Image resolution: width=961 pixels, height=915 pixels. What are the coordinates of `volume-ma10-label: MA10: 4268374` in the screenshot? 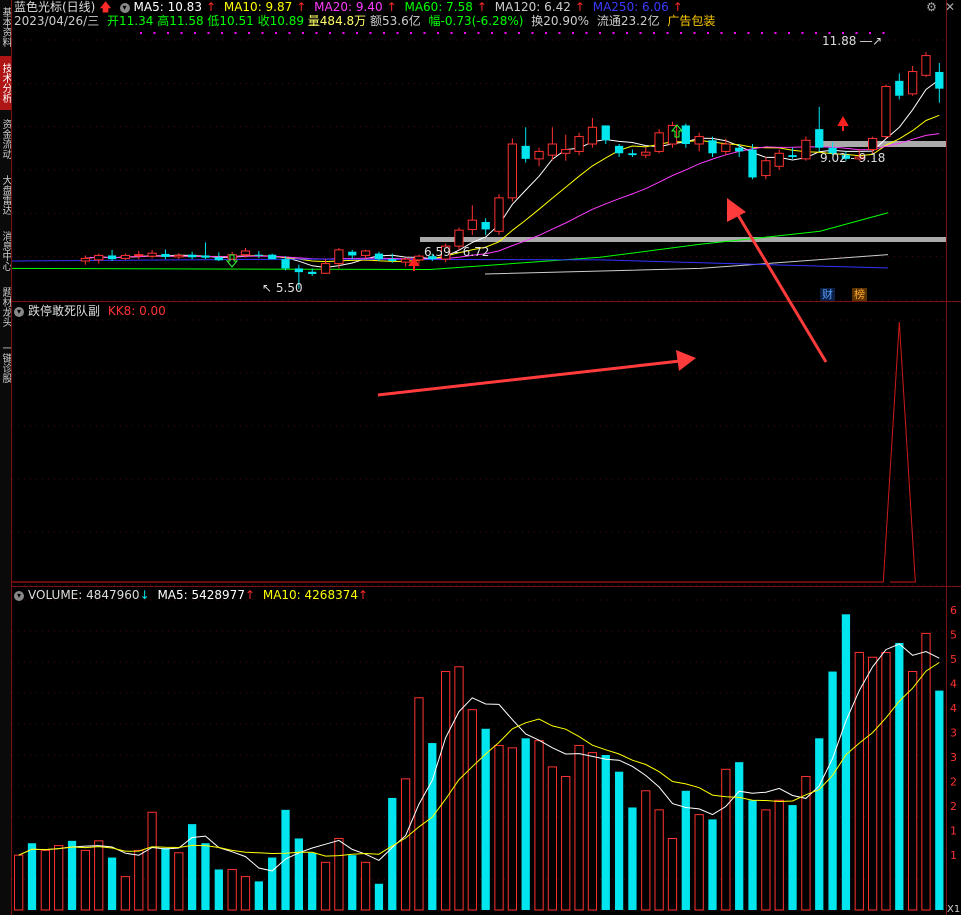 It's located at (310, 595).